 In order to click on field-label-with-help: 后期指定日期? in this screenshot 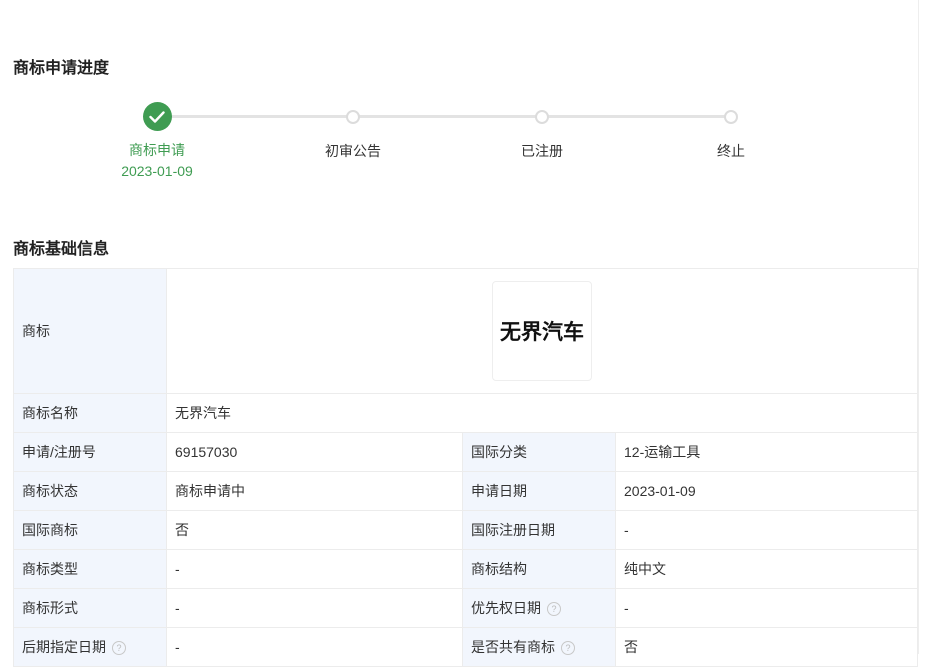, I will do `click(90, 647)`.